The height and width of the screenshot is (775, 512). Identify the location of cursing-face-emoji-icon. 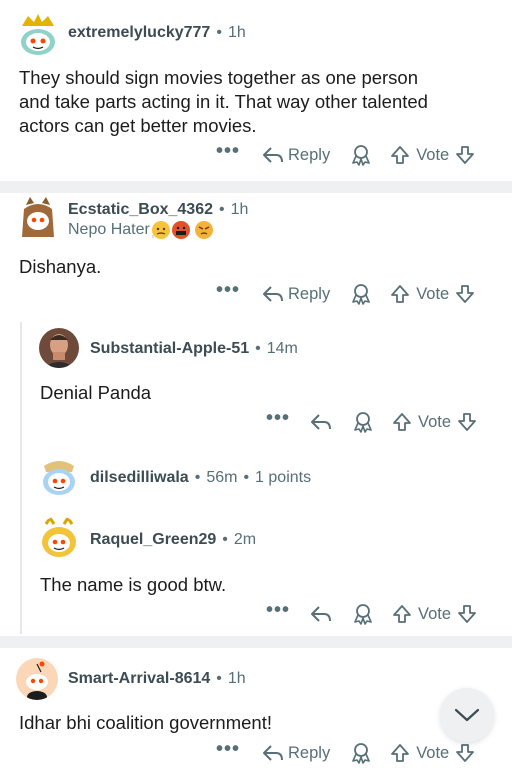
(180, 230).